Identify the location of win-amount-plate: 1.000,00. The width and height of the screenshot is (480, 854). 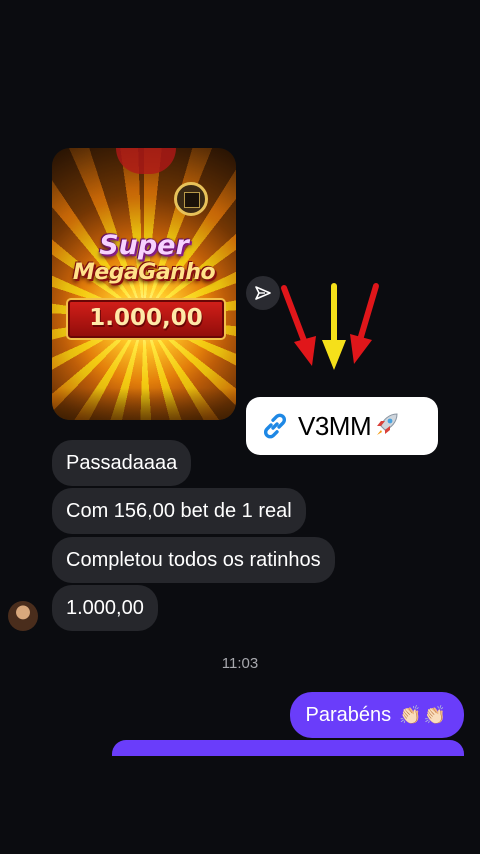
(146, 319).